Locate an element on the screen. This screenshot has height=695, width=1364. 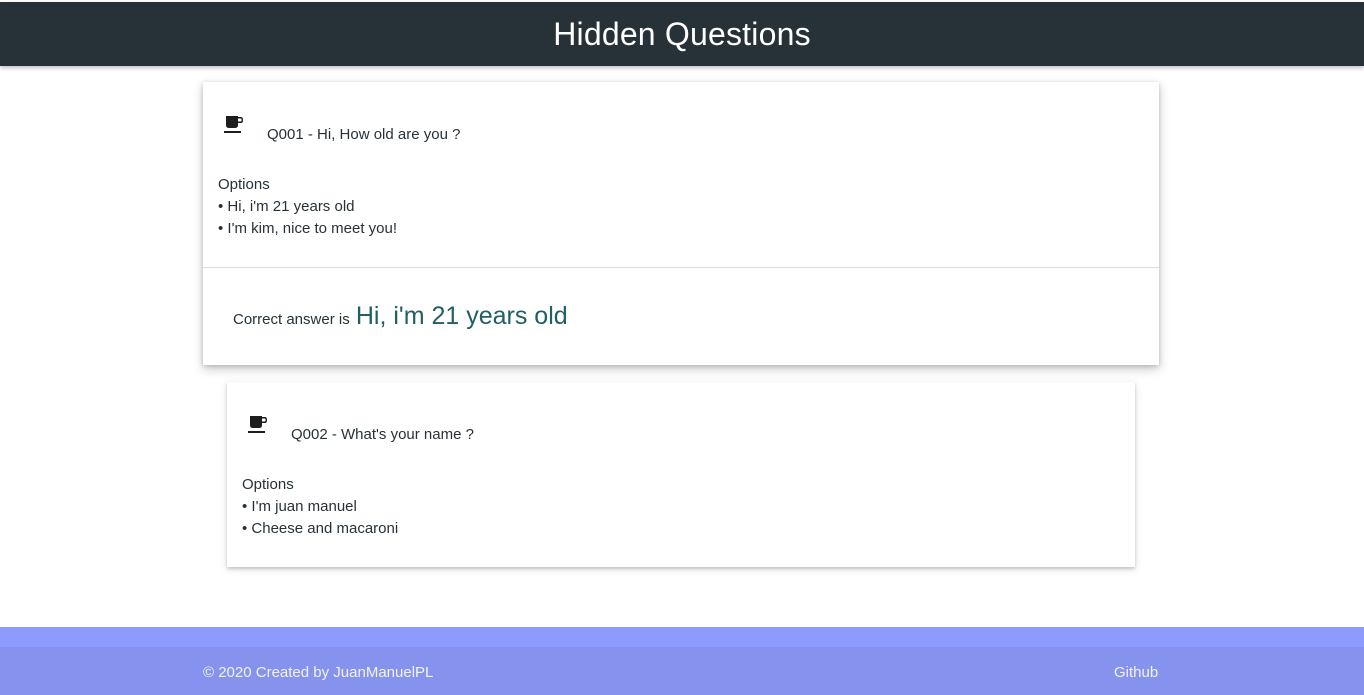
answer-prefix: Correct answer is is located at coordinates (291, 319).